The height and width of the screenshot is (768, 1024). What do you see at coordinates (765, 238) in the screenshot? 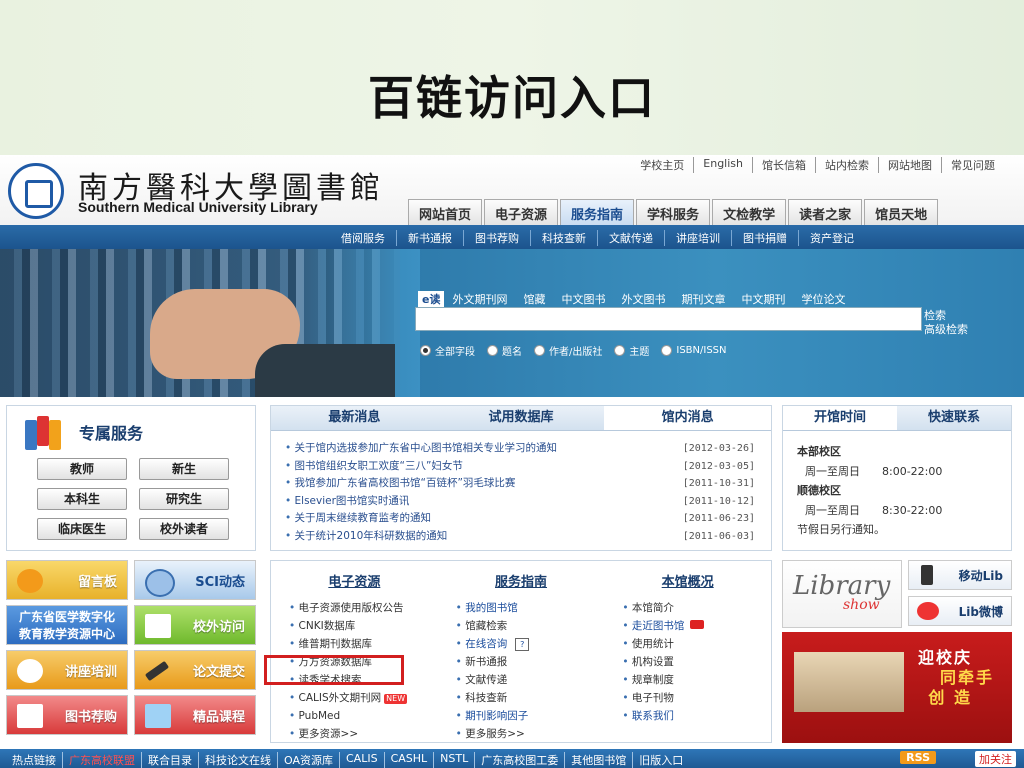
I see `subnav-donation: 图书捐赠` at bounding box center [765, 238].